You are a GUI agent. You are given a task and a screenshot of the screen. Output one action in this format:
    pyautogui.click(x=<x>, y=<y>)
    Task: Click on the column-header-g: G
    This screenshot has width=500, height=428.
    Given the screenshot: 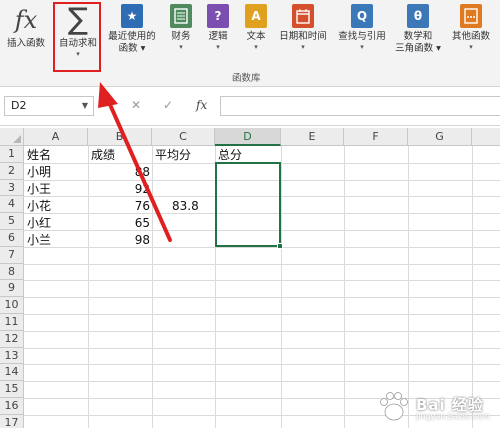 What is the action you would take?
    pyautogui.click(x=440, y=137)
    